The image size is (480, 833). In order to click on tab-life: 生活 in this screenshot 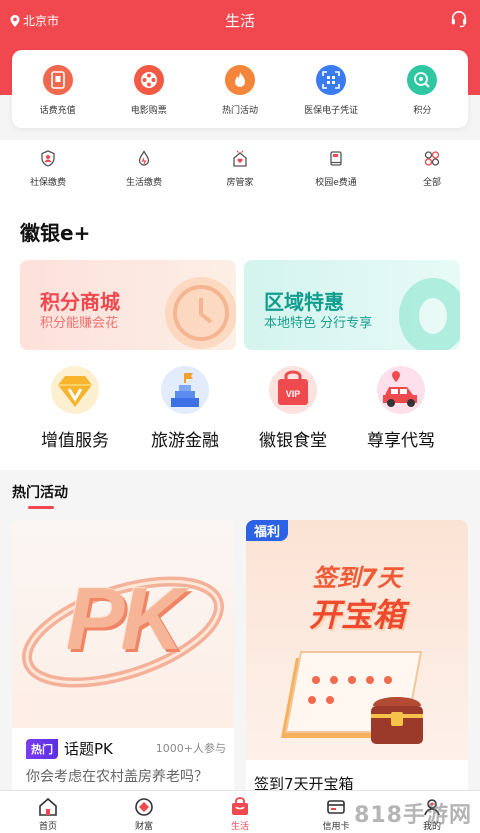, I will do `click(240, 812)`.